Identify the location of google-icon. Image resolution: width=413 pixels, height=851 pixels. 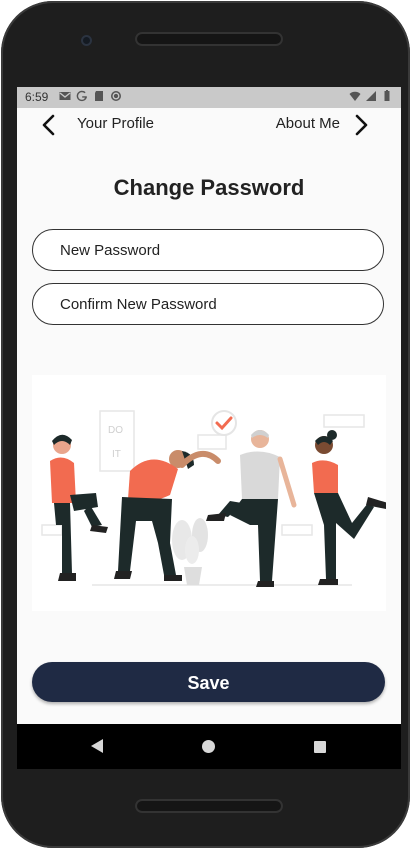
(81, 96).